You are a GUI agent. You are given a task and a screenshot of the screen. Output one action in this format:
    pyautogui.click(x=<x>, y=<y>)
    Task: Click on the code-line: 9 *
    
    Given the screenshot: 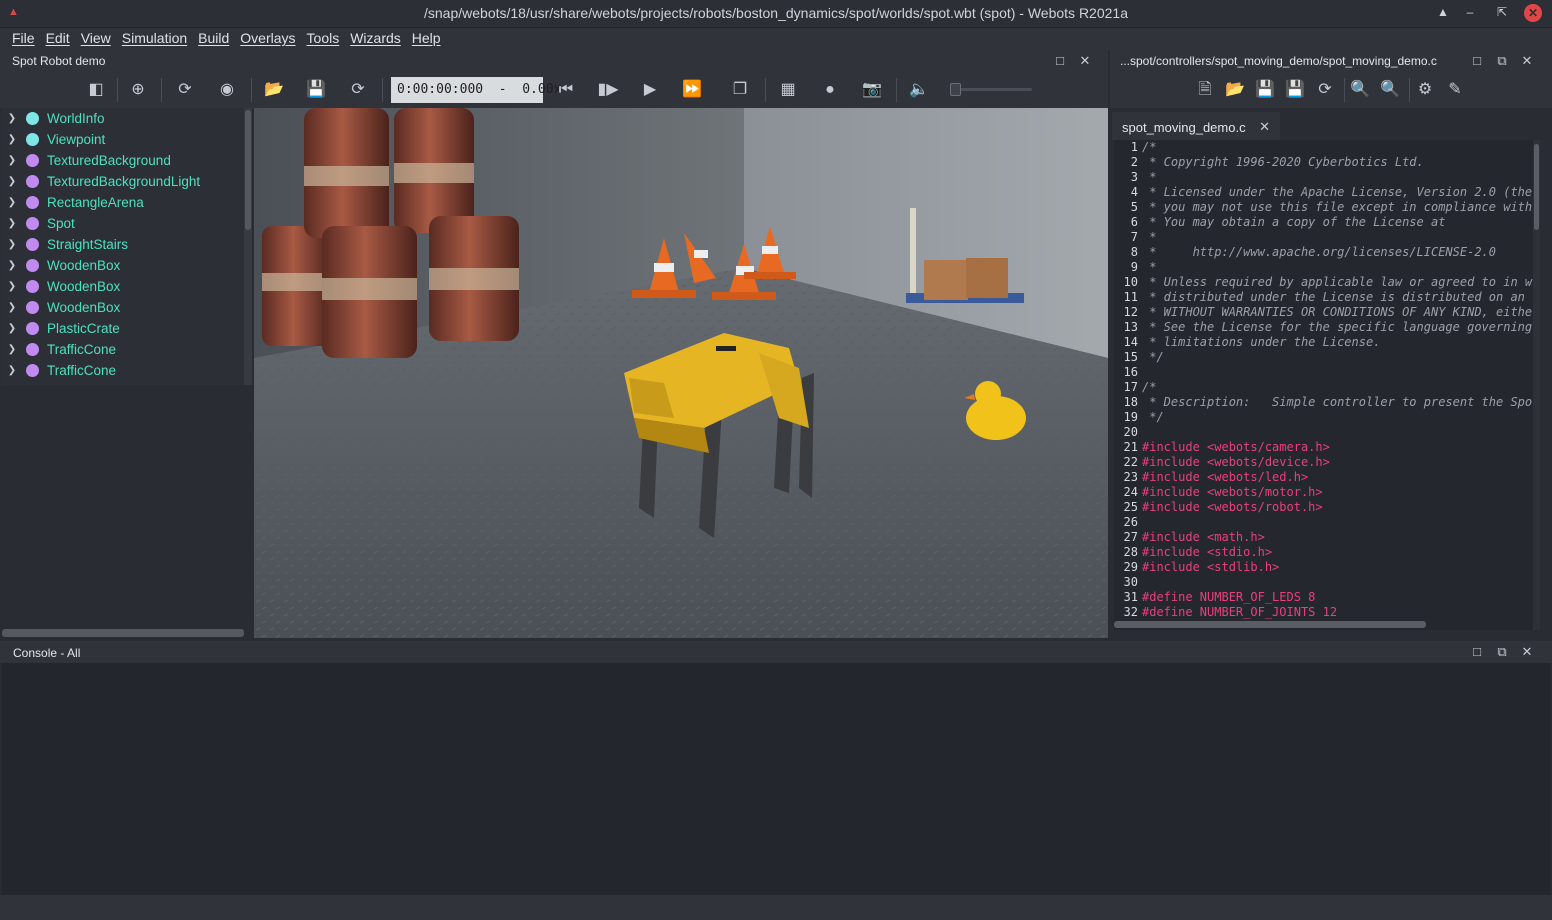 What is the action you would take?
    pyautogui.click(x=1327, y=267)
    